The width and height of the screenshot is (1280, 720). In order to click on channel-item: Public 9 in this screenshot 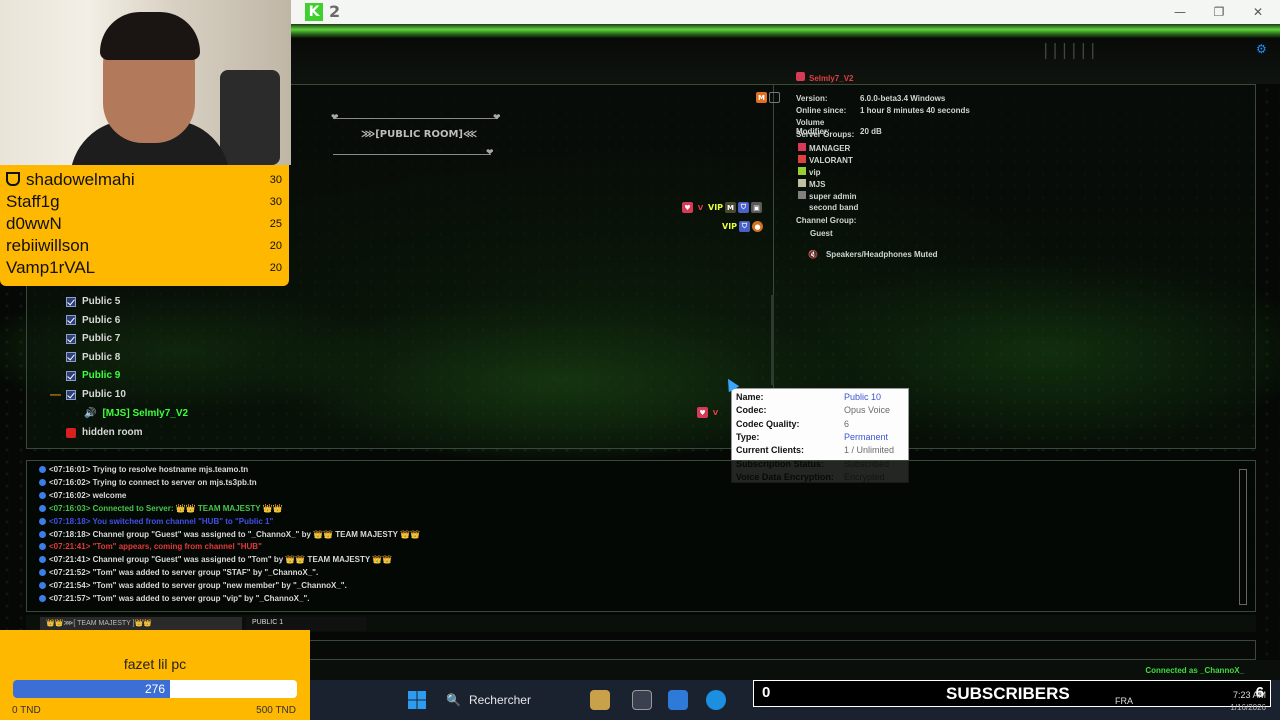, I will do `click(93, 375)`.